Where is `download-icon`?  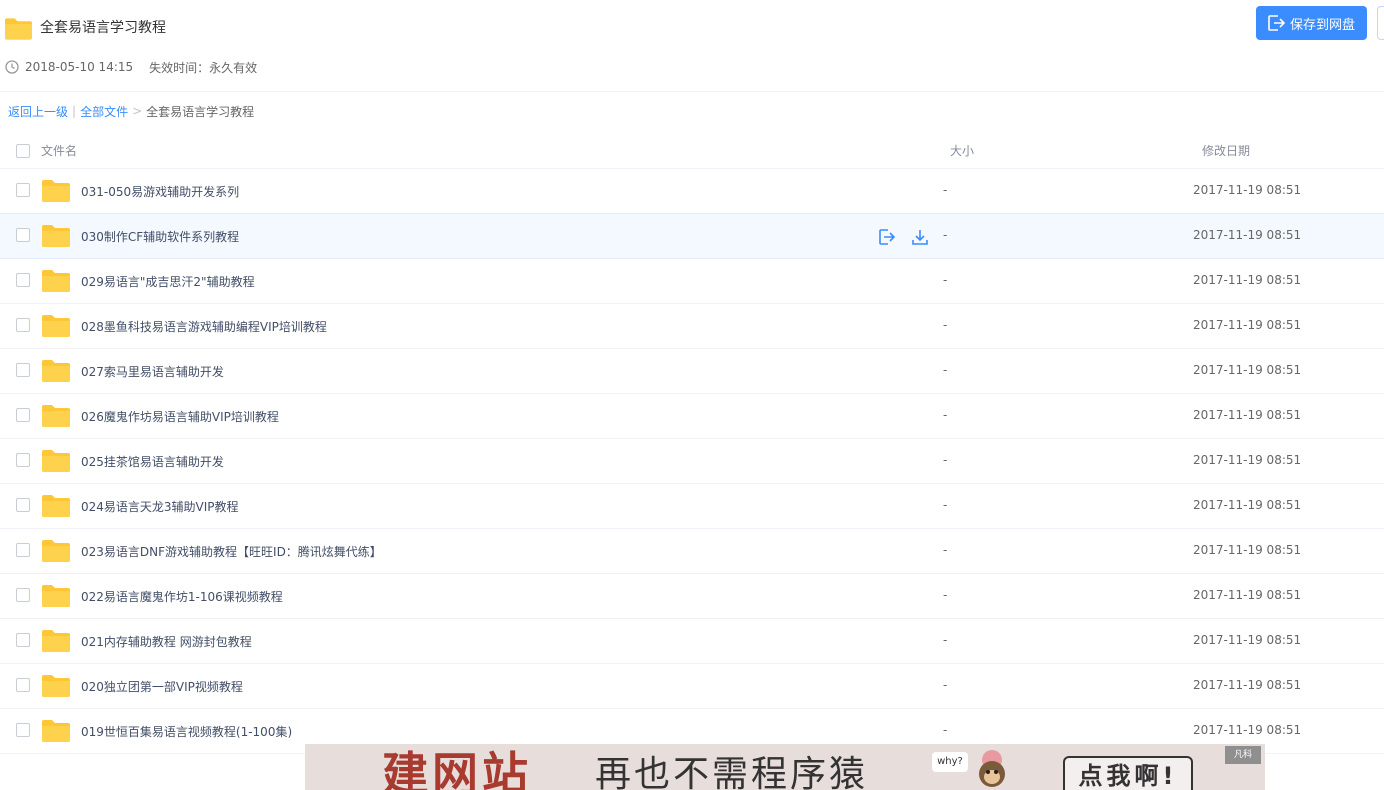 download-icon is located at coordinates (920, 237).